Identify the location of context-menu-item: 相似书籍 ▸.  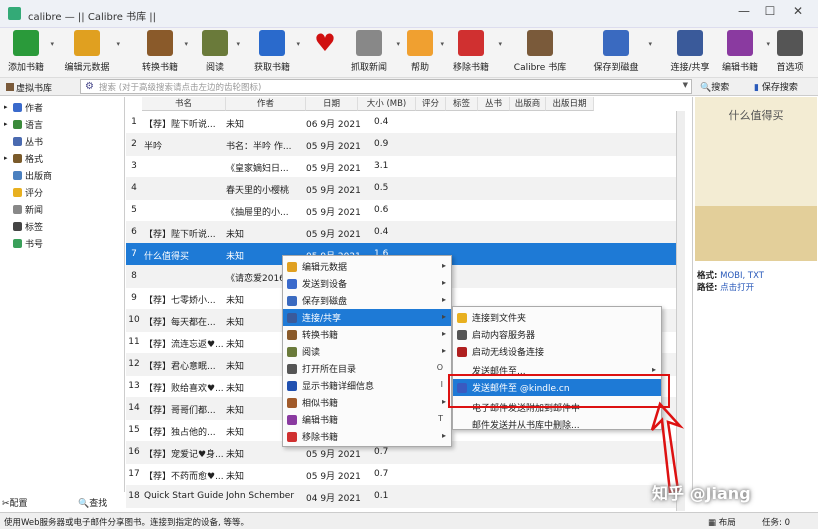
(367, 402).